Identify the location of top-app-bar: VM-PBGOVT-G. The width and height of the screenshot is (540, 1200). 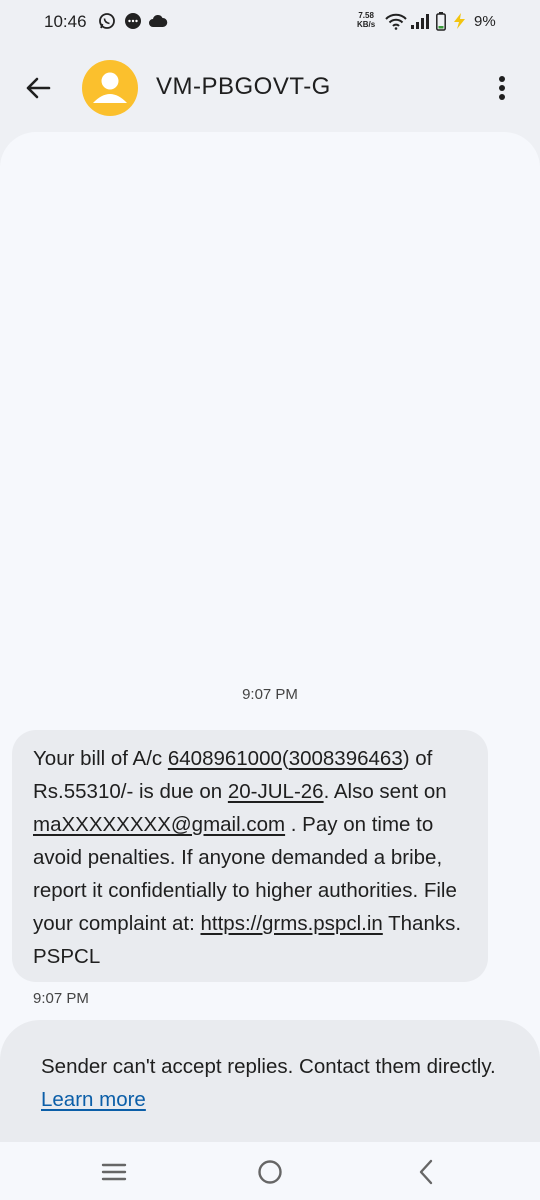
(270, 90).